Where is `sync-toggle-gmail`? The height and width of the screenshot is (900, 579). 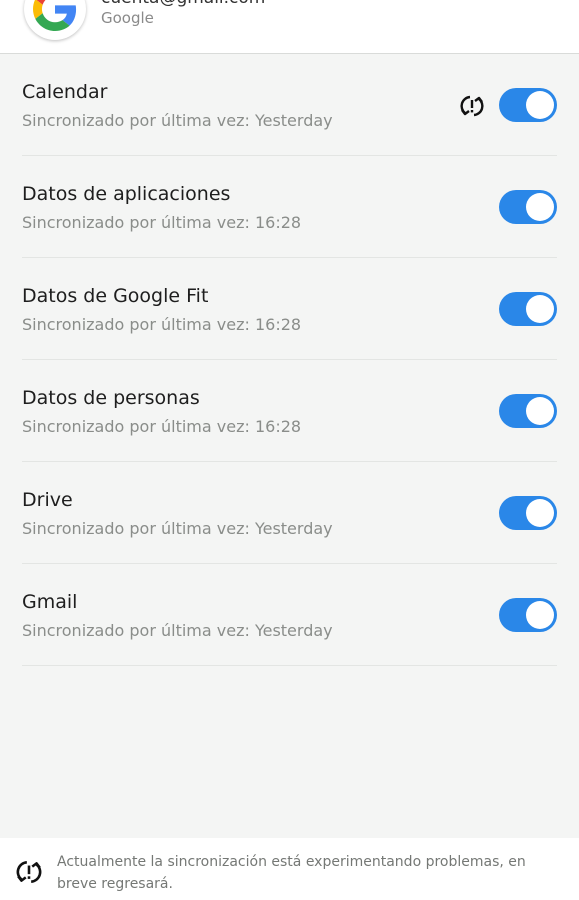 sync-toggle-gmail is located at coordinates (528, 615).